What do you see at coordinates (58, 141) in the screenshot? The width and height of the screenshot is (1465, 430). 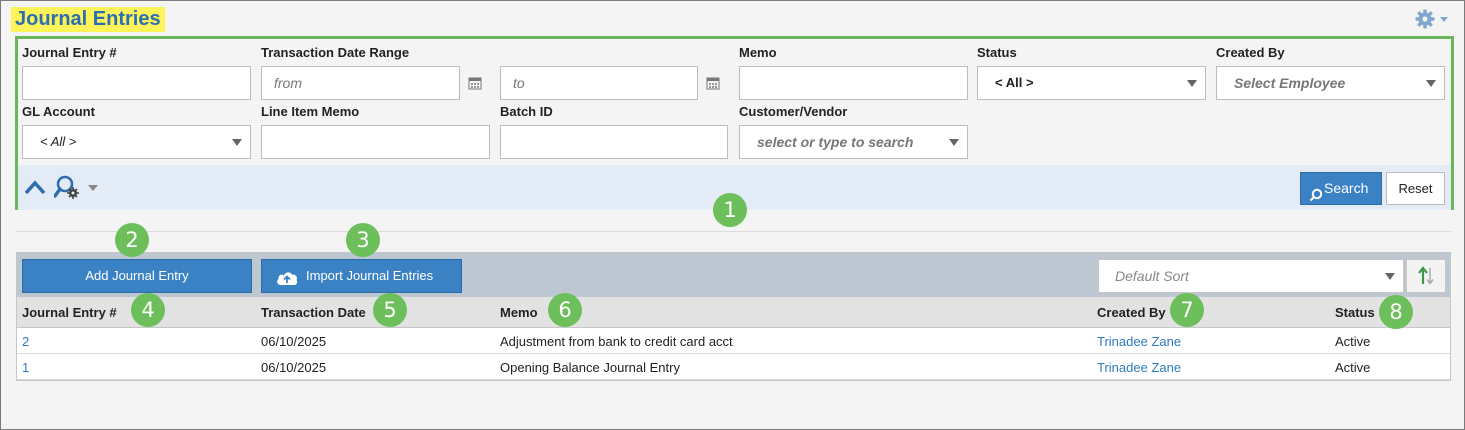 I see `gl-account-value: < All >` at bounding box center [58, 141].